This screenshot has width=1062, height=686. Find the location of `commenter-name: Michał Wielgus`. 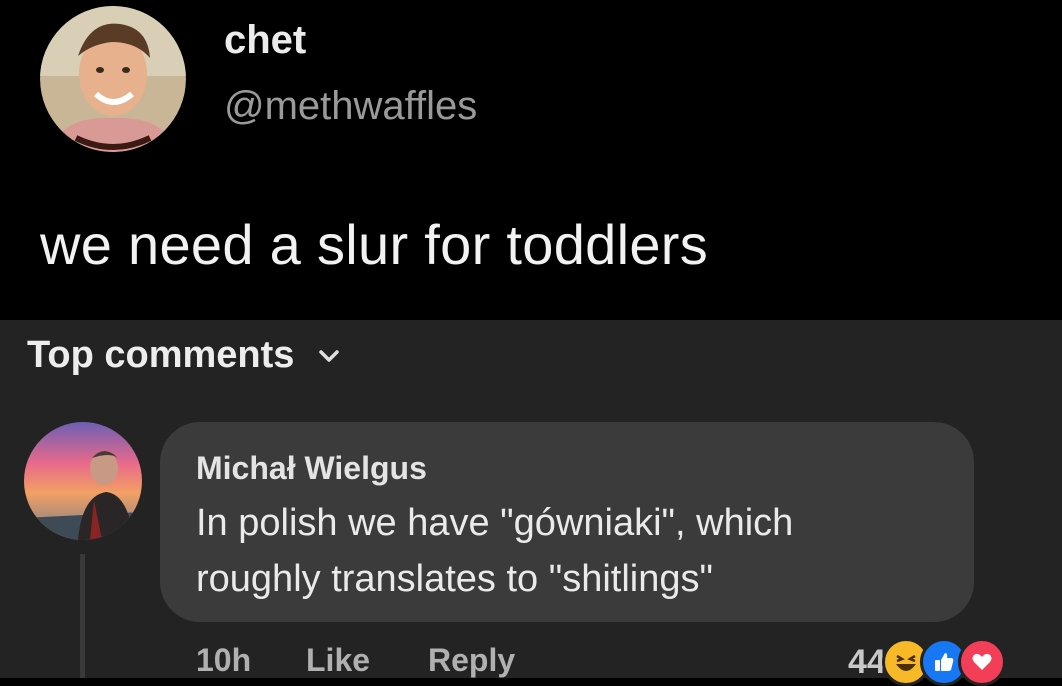

commenter-name: Michał Wielgus is located at coordinates (311, 468).